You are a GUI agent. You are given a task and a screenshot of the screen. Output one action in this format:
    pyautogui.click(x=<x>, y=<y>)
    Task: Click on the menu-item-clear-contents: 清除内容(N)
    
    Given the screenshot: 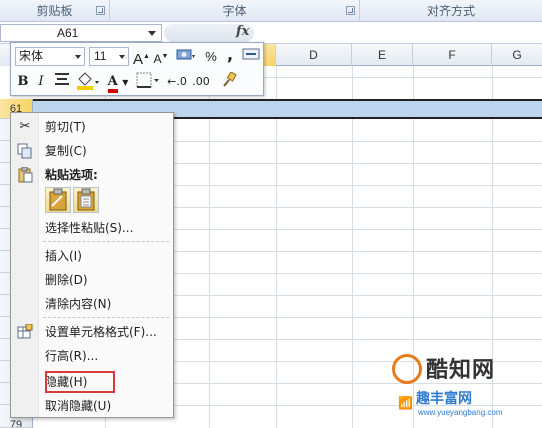 What is the action you would take?
    pyautogui.click(x=92, y=304)
    